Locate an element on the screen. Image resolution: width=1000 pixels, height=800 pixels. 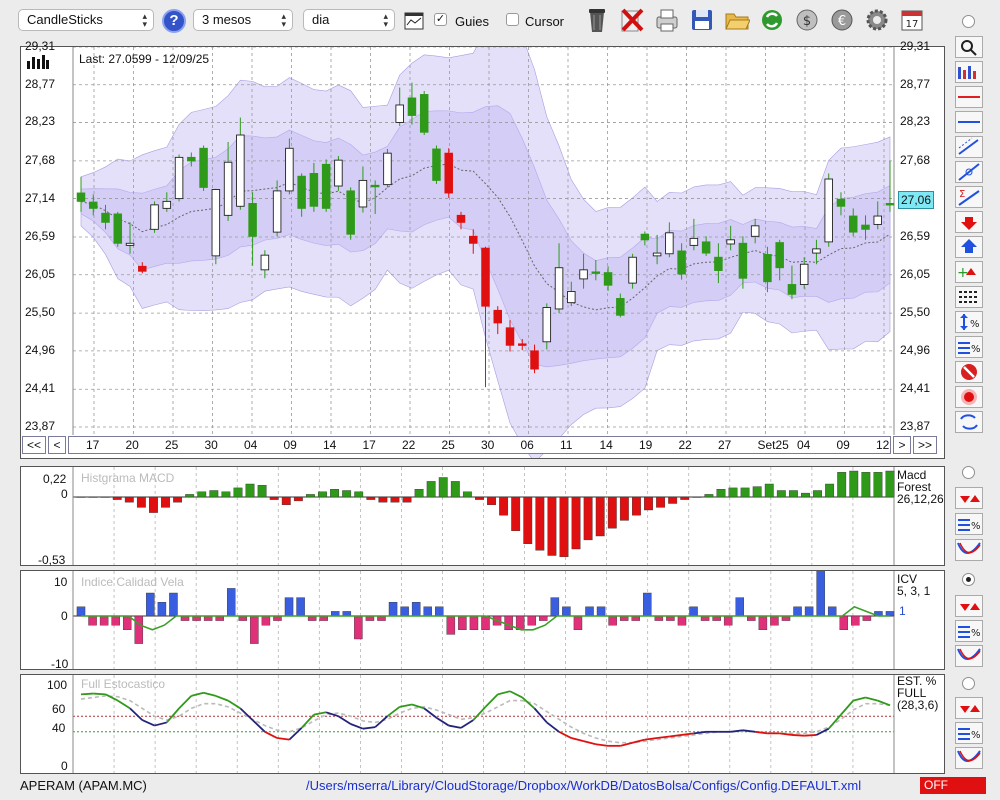
mode-indicator: OFF is located at coordinates (953, 785).